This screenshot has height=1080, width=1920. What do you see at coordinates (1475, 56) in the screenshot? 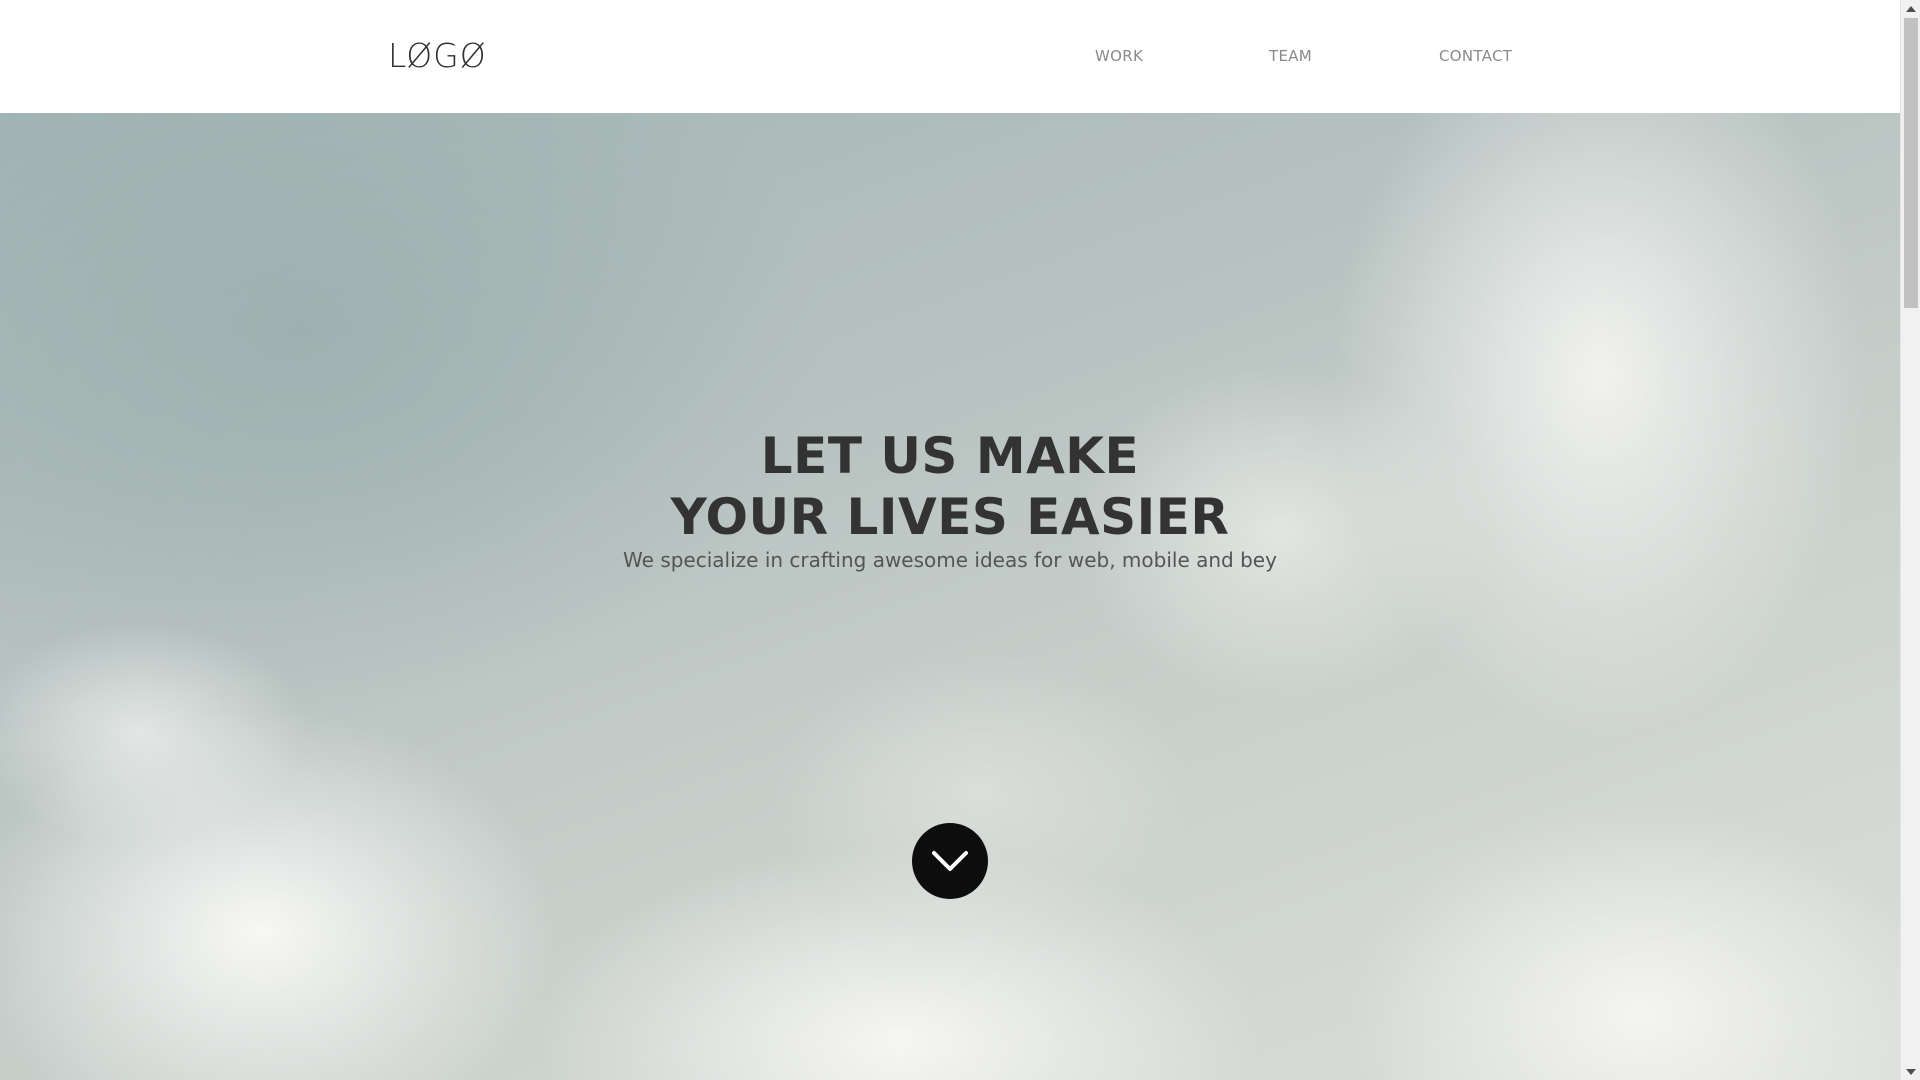
I see `nav-item-contact: CONTACT` at bounding box center [1475, 56].